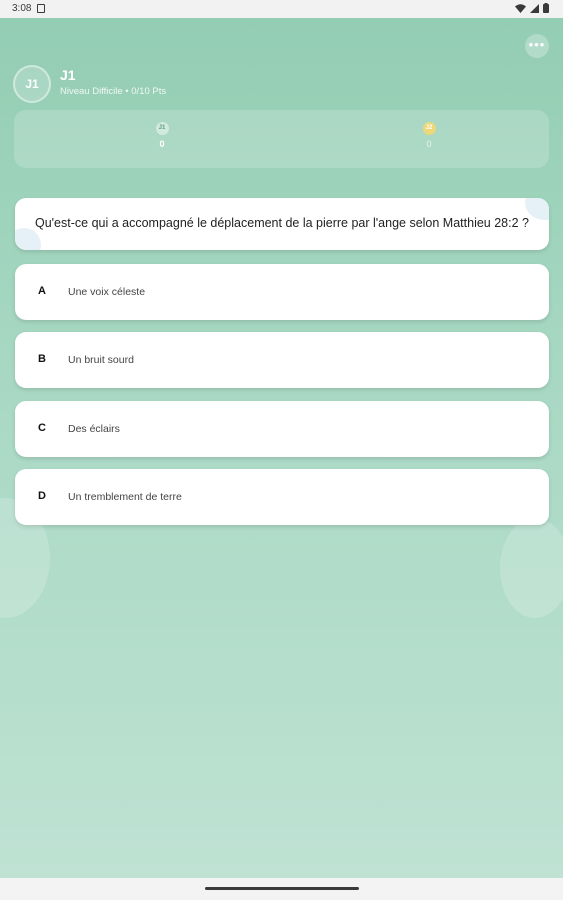  Describe the element at coordinates (28, 239) in the screenshot. I see `card-decoration` at that location.